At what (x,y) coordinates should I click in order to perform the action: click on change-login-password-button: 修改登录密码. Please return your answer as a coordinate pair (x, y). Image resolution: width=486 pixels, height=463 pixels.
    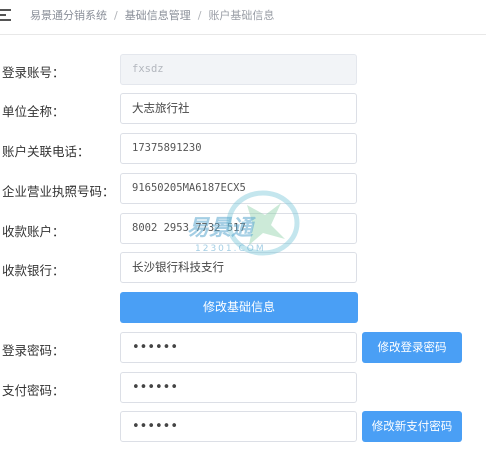
    Looking at the image, I should click on (412, 347).